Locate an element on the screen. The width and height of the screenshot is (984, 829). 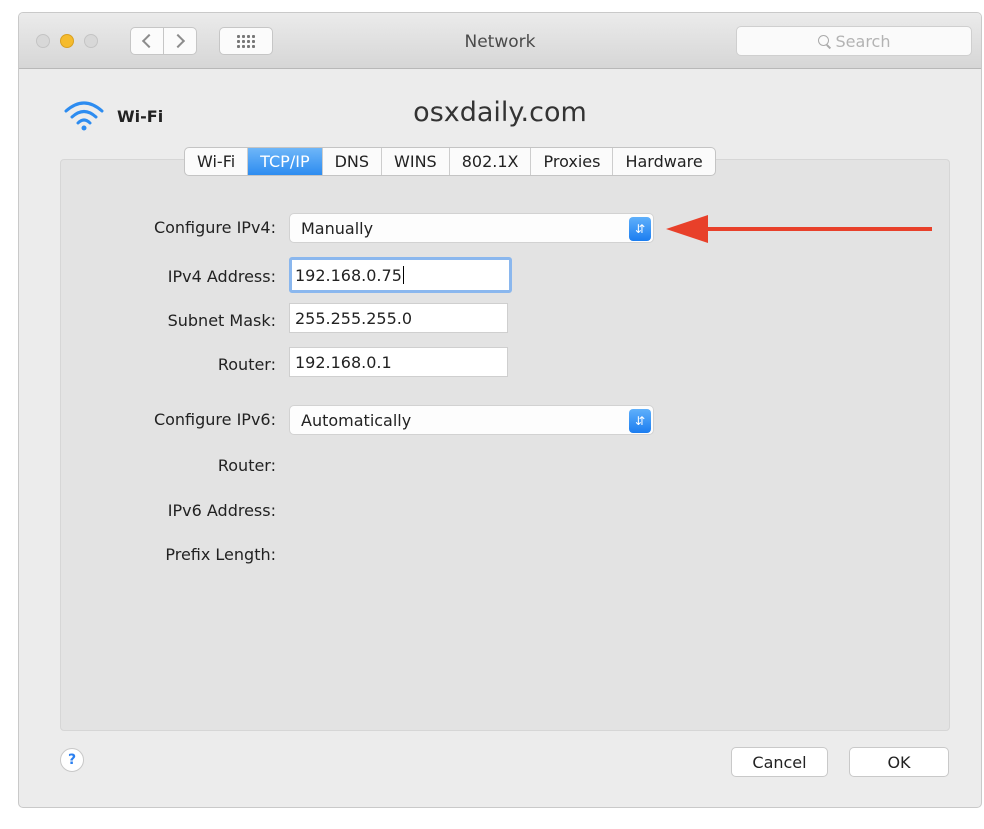
configure-ipv4-label: Configure IPv4: is located at coordinates (214, 227).